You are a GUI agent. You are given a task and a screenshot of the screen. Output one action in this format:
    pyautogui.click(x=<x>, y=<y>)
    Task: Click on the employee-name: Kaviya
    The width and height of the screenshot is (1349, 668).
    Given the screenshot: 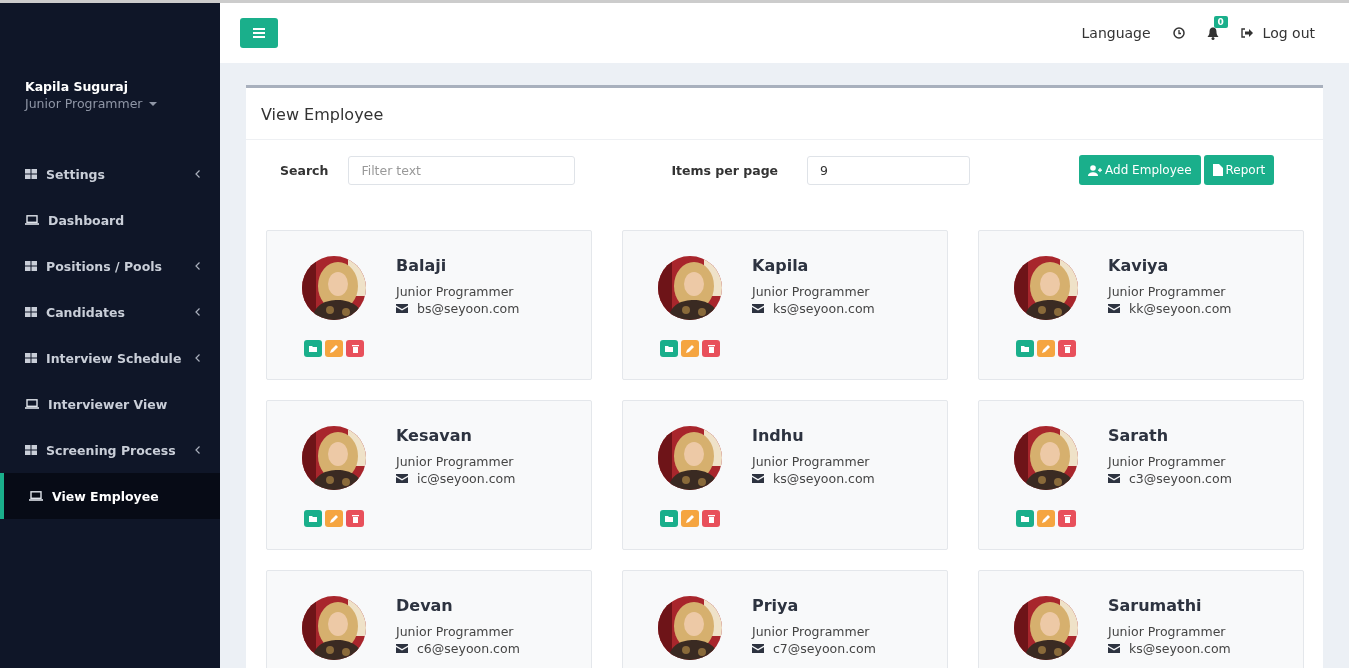 What is the action you would take?
    pyautogui.click(x=1139, y=265)
    